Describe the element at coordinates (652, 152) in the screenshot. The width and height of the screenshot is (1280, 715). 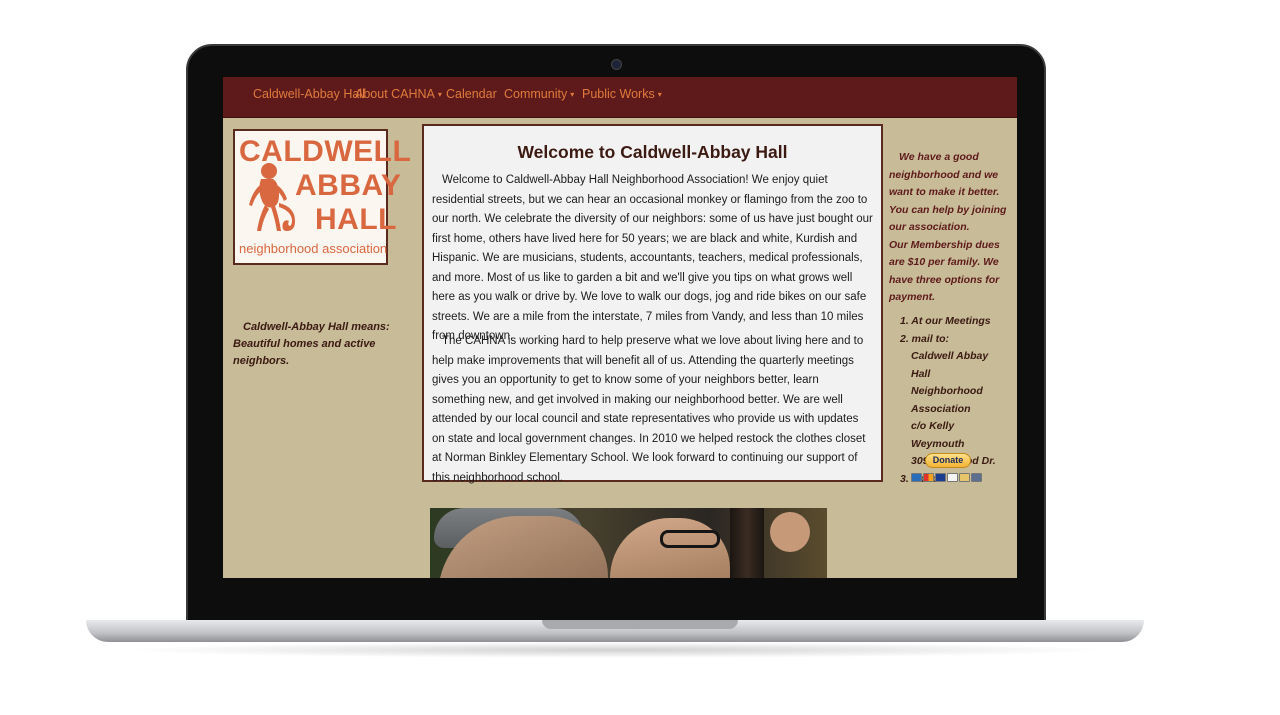
I see `page-title: Welcome to Caldwell-Abbay Hall` at that location.